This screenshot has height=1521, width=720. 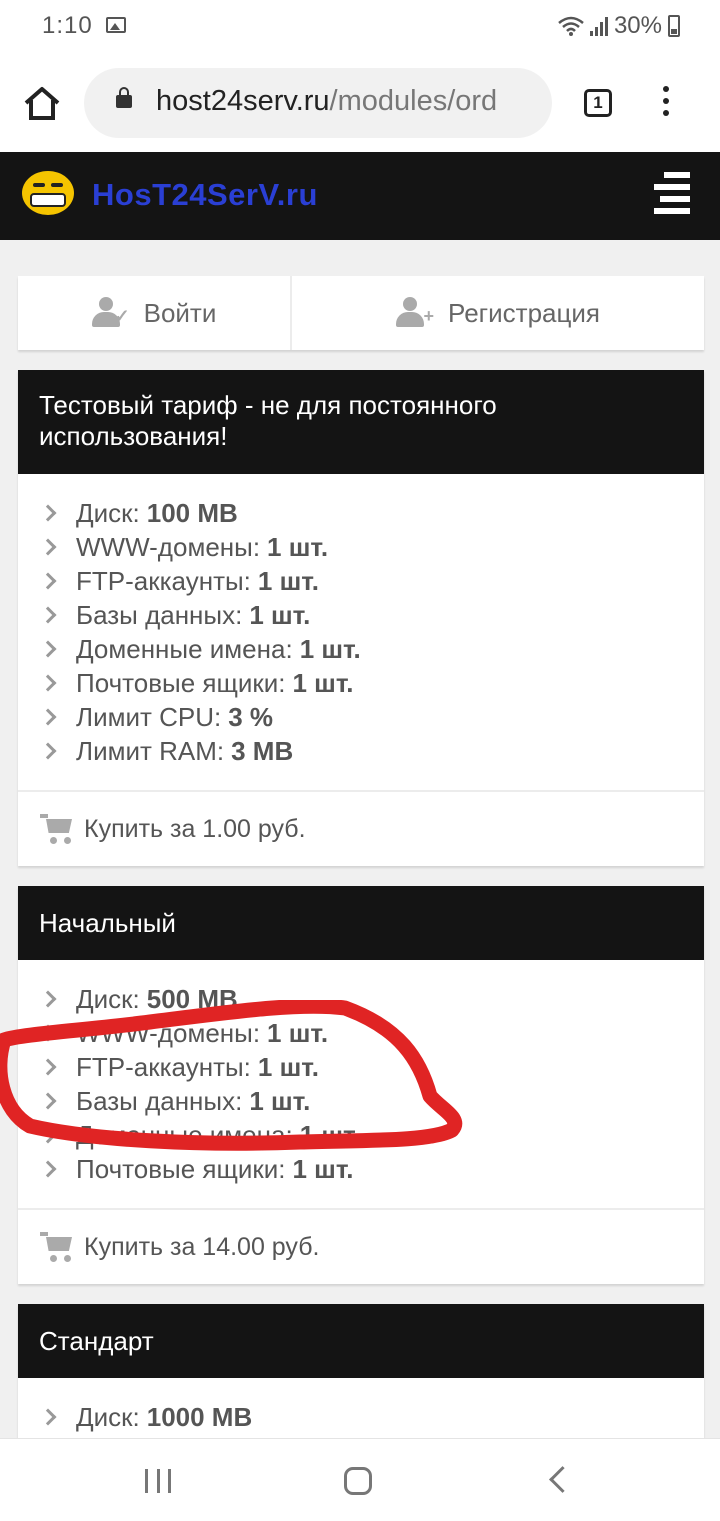 I want to click on battery-icon, so click(x=674, y=26).